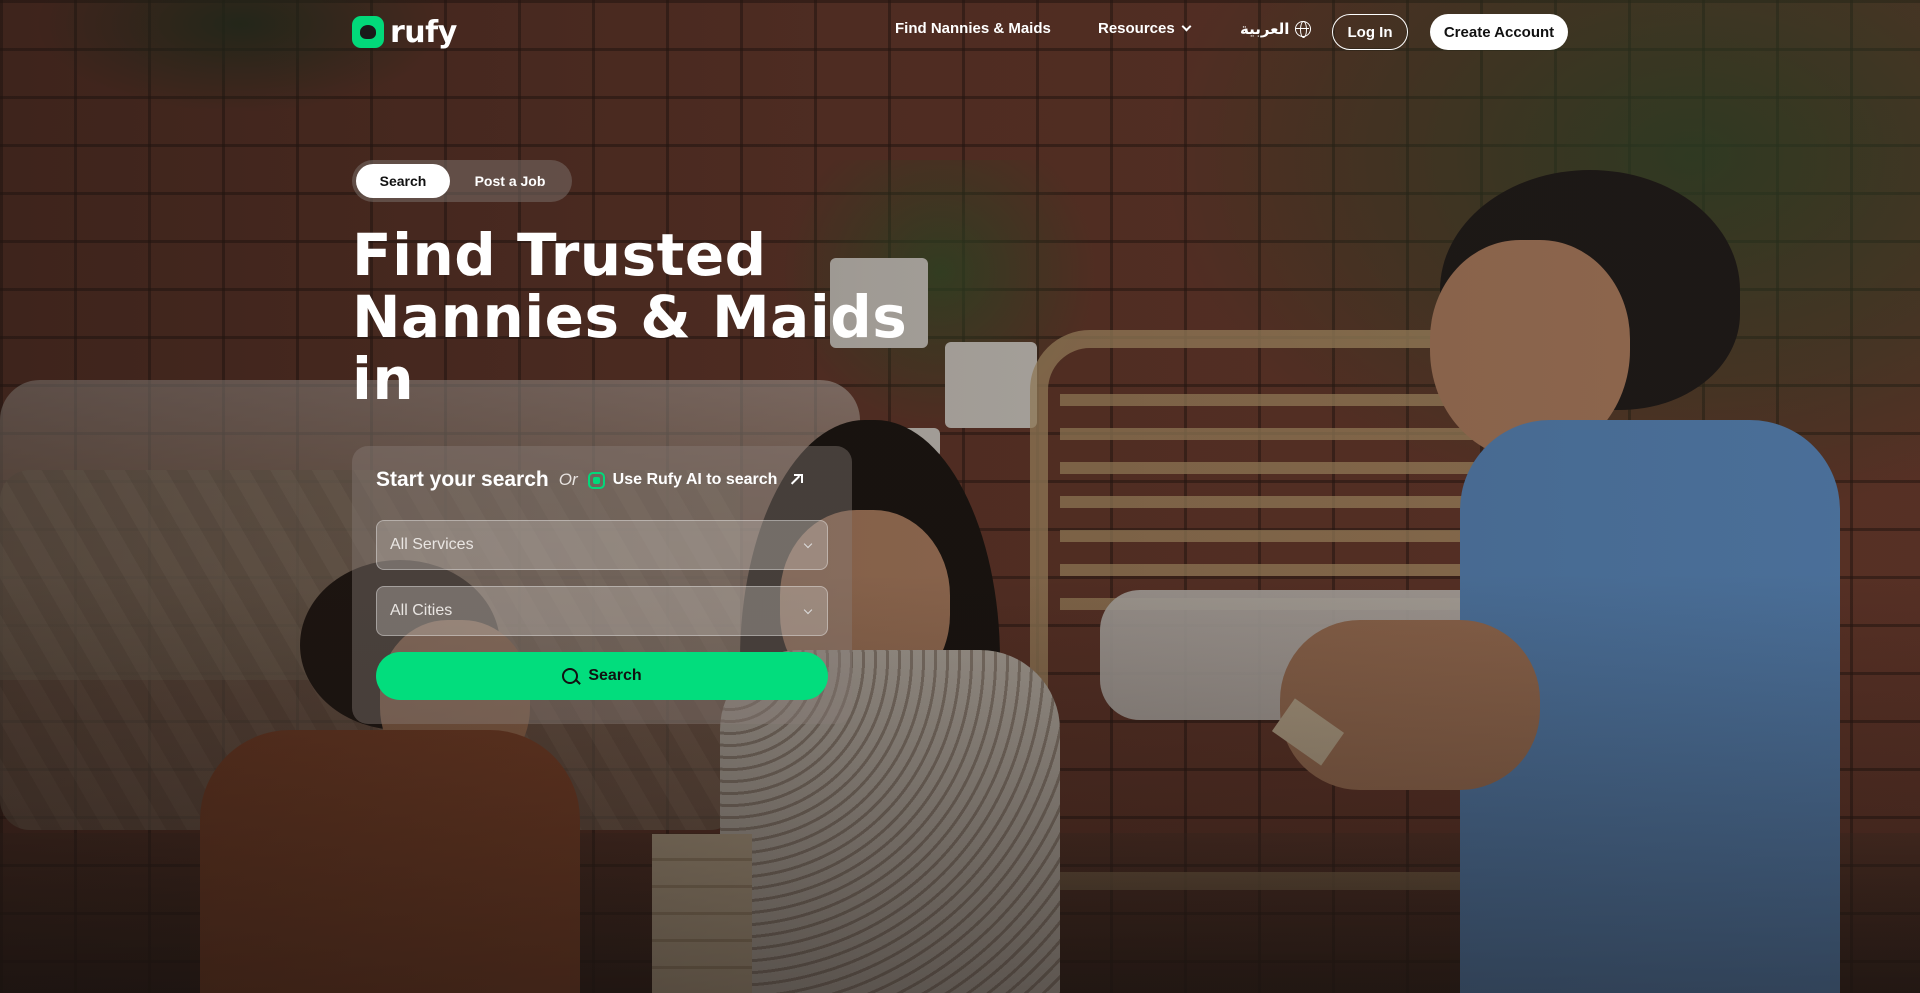  What do you see at coordinates (1136, 28) in the screenshot?
I see `nav-resources-label: Resources` at bounding box center [1136, 28].